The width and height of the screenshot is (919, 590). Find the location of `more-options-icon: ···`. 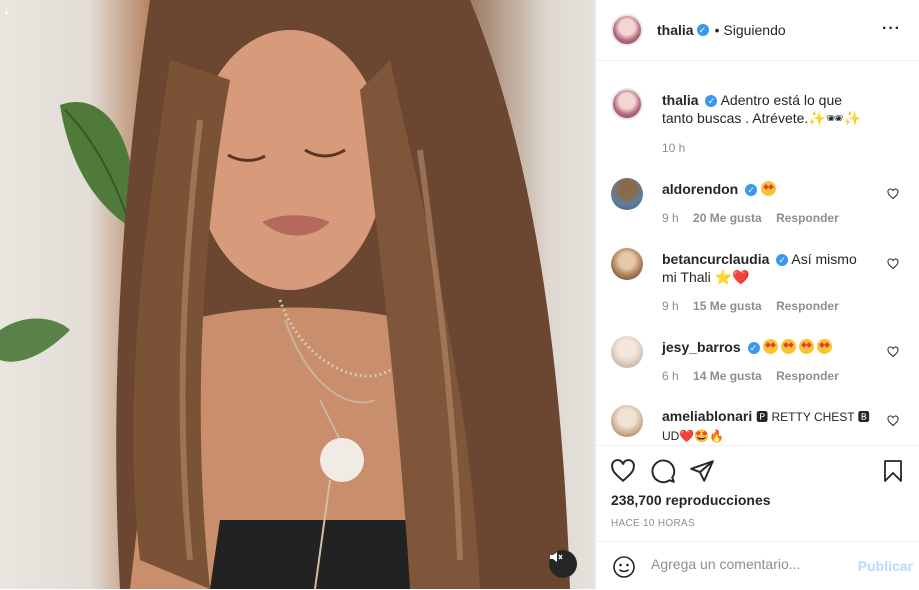

more-options-icon: ··· is located at coordinates (891, 29).